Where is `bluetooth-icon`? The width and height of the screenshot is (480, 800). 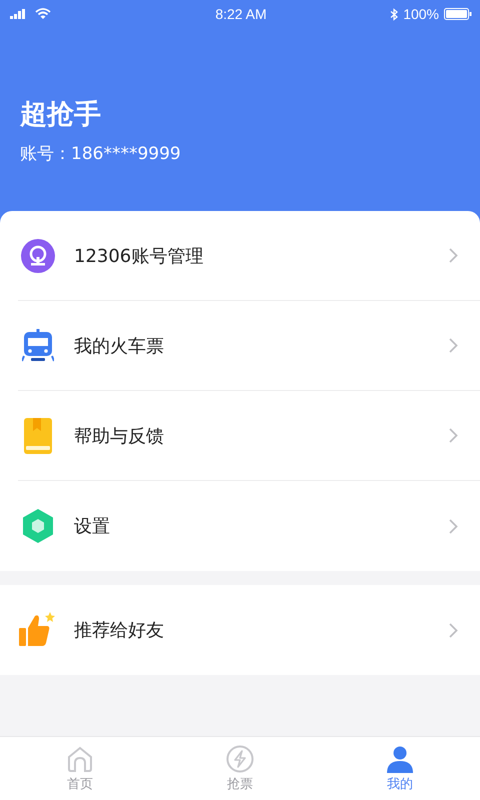
bluetooth-icon is located at coordinates (394, 14).